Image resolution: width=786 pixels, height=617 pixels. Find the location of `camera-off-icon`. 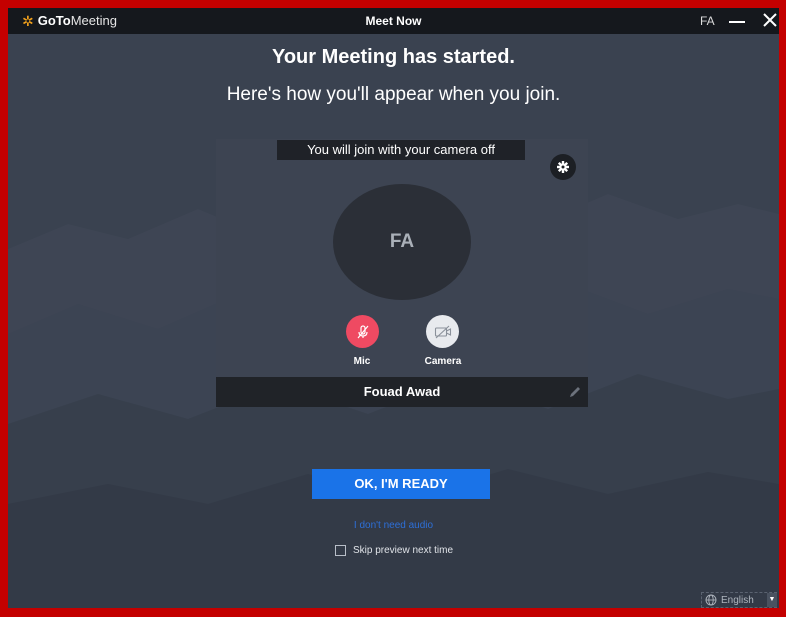

camera-off-icon is located at coordinates (442, 331).